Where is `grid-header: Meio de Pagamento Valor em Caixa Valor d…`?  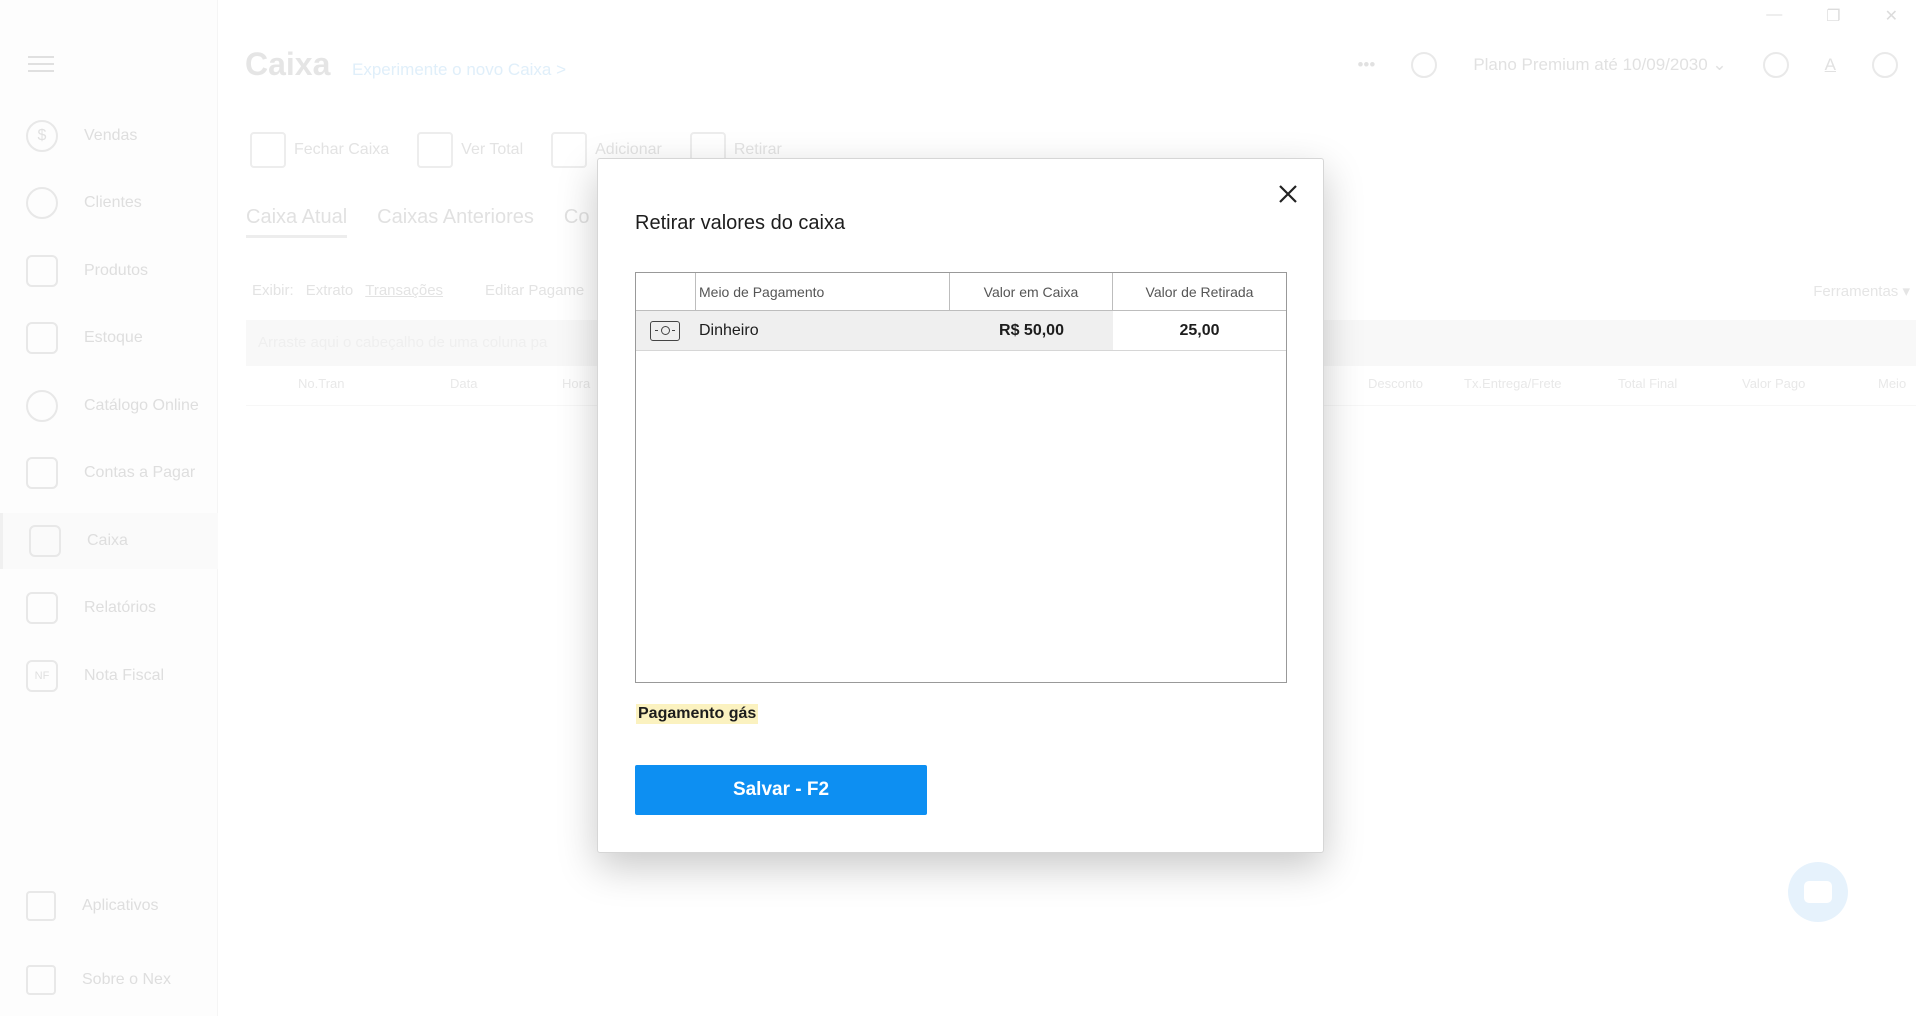 grid-header: Meio de Pagamento Valor em Caixa Valor d… is located at coordinates (961, 292).